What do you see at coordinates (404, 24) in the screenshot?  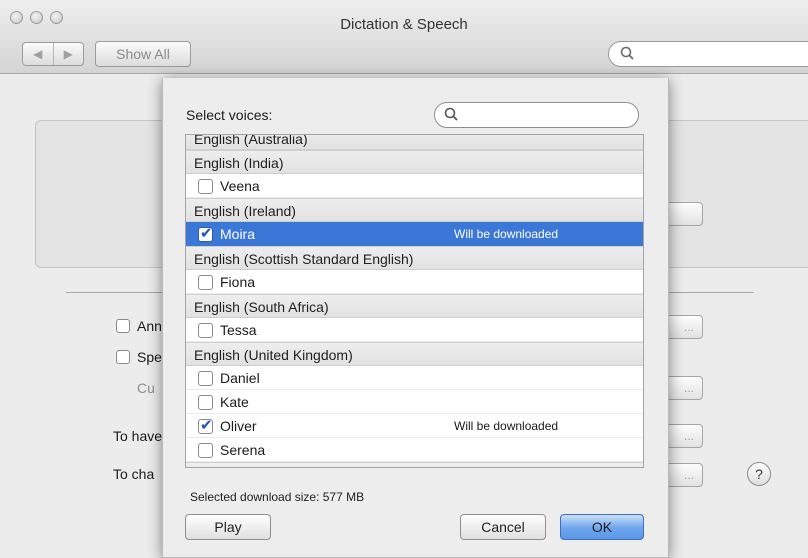 I see `window-title: Dictation & Speech` at bounding box center [404, 24].